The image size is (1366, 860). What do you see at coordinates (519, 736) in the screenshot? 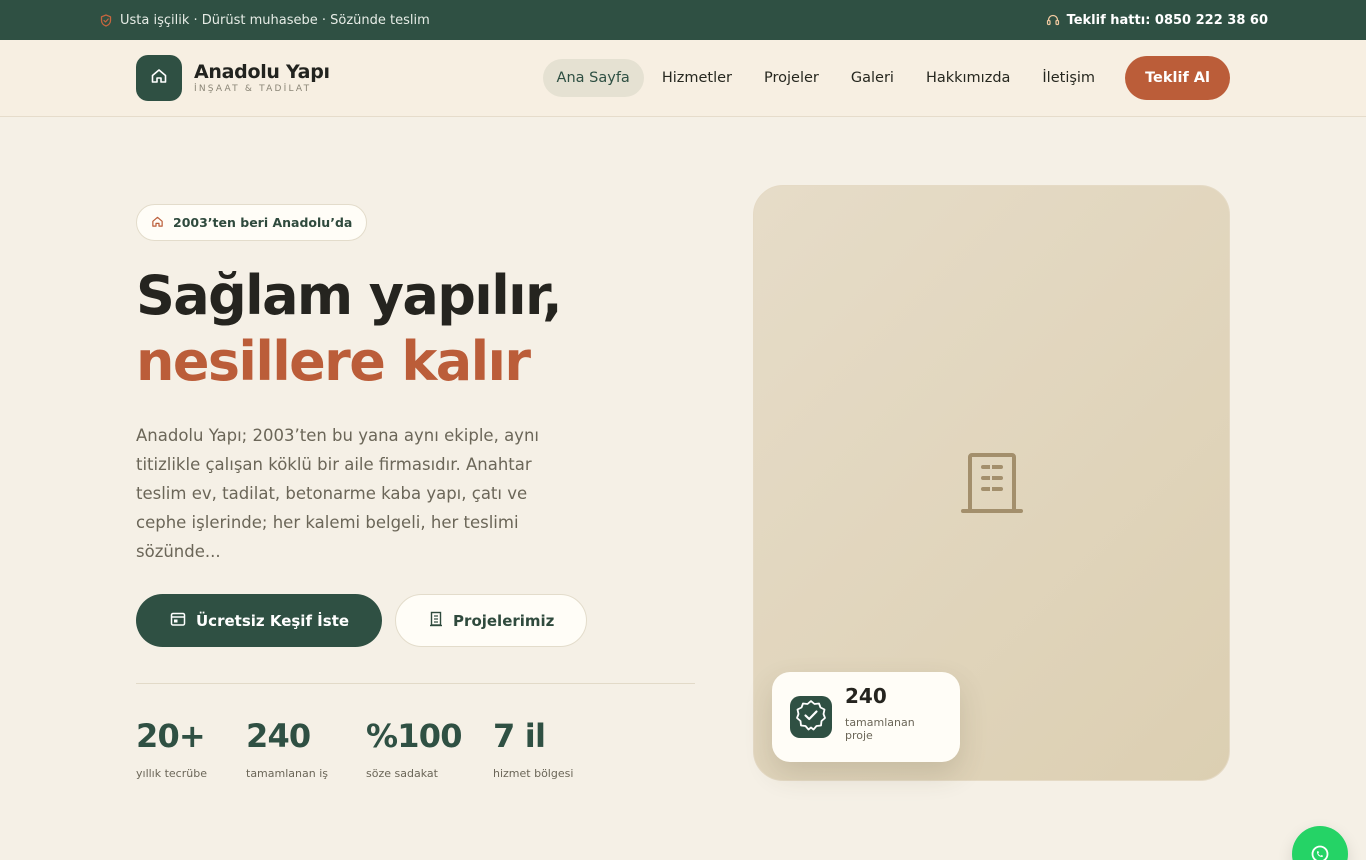
I see `stat-value: 7 il` at bounding box center [519, 736].